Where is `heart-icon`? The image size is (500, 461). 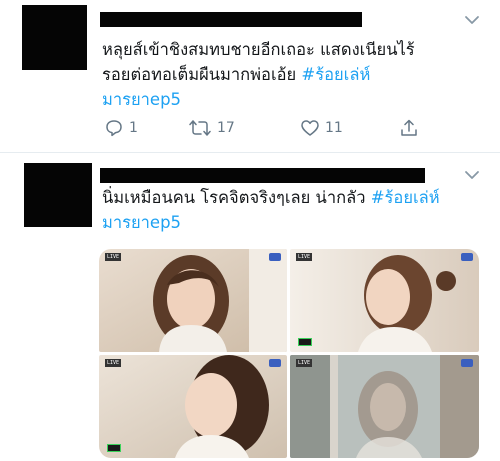
heart-icon is located at coordinates (310, 128).